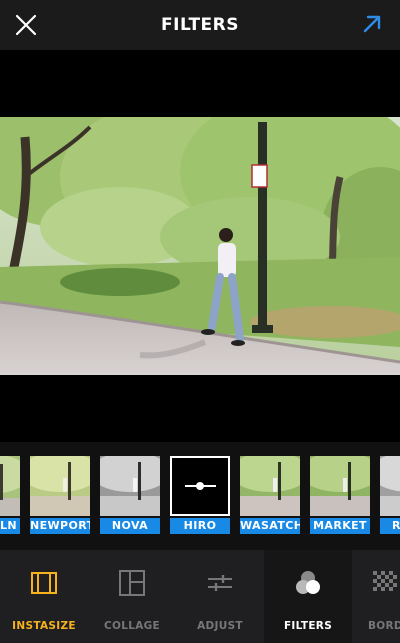 The width and height of the screenshot is (400, 643). I want to click on filter-item: MARKET, so click(340, 495).